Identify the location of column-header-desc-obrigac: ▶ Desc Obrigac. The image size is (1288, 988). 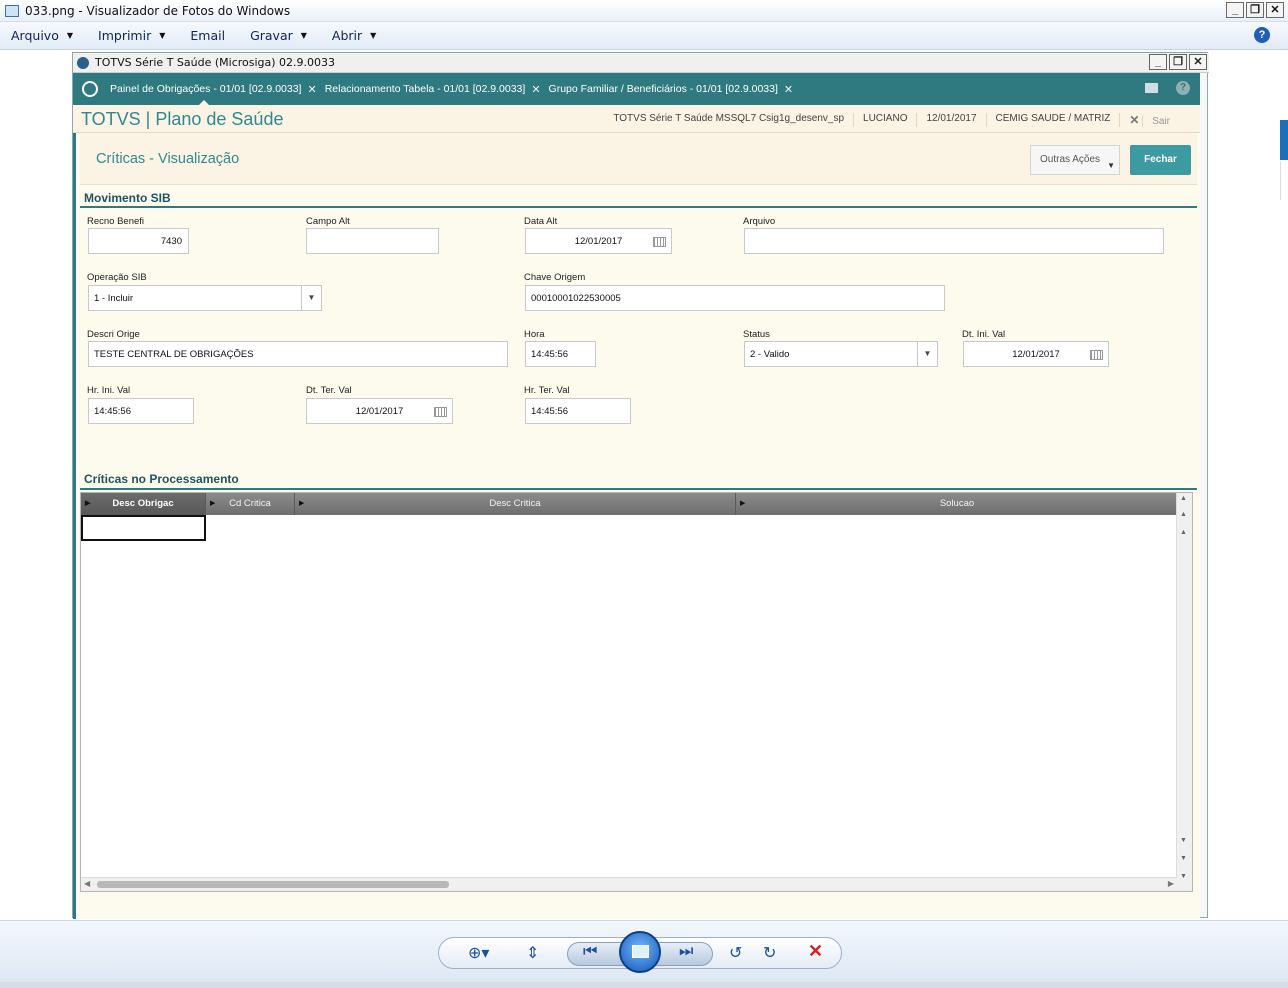
(143, 504).